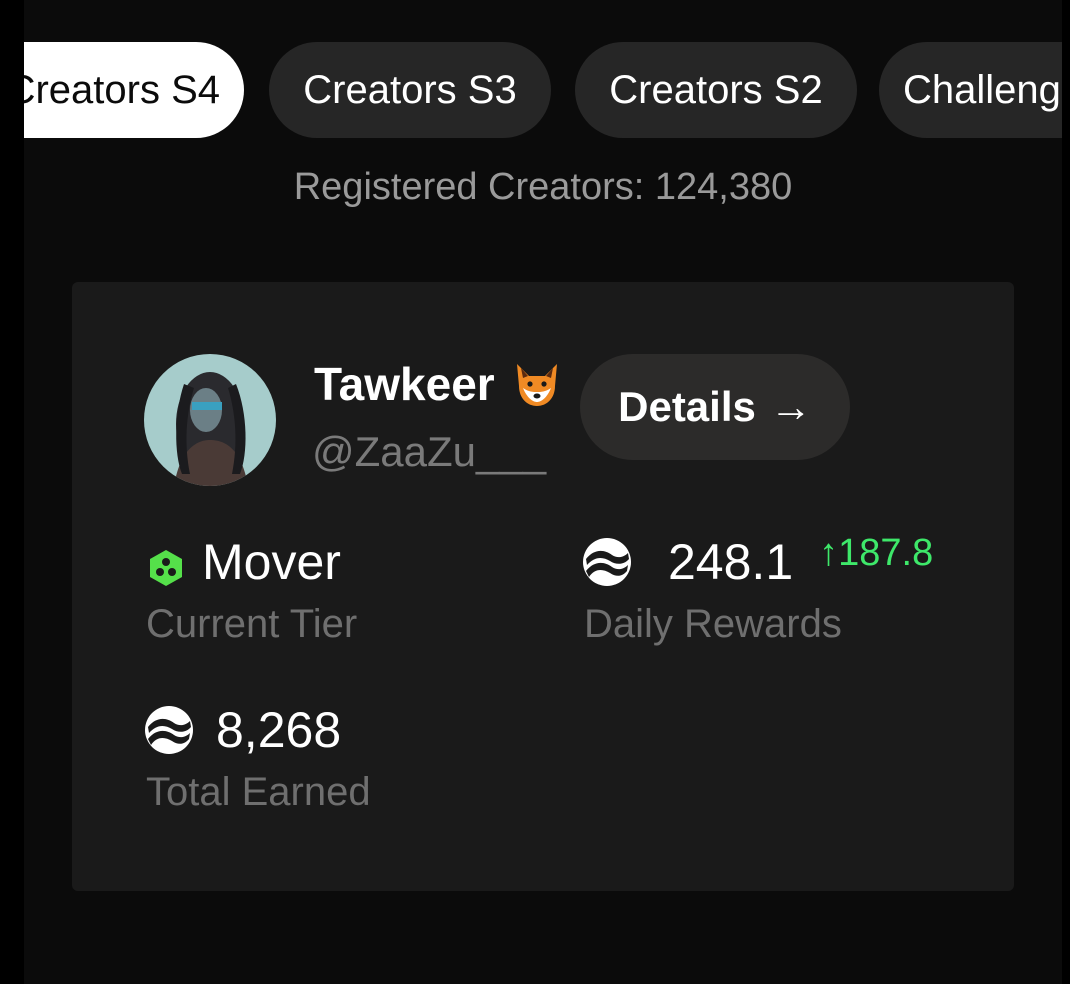 This screenshot has height=984, width=1070. I want to click on registered-creators-count: Registered Creators: 124,380, so click(543, 187).